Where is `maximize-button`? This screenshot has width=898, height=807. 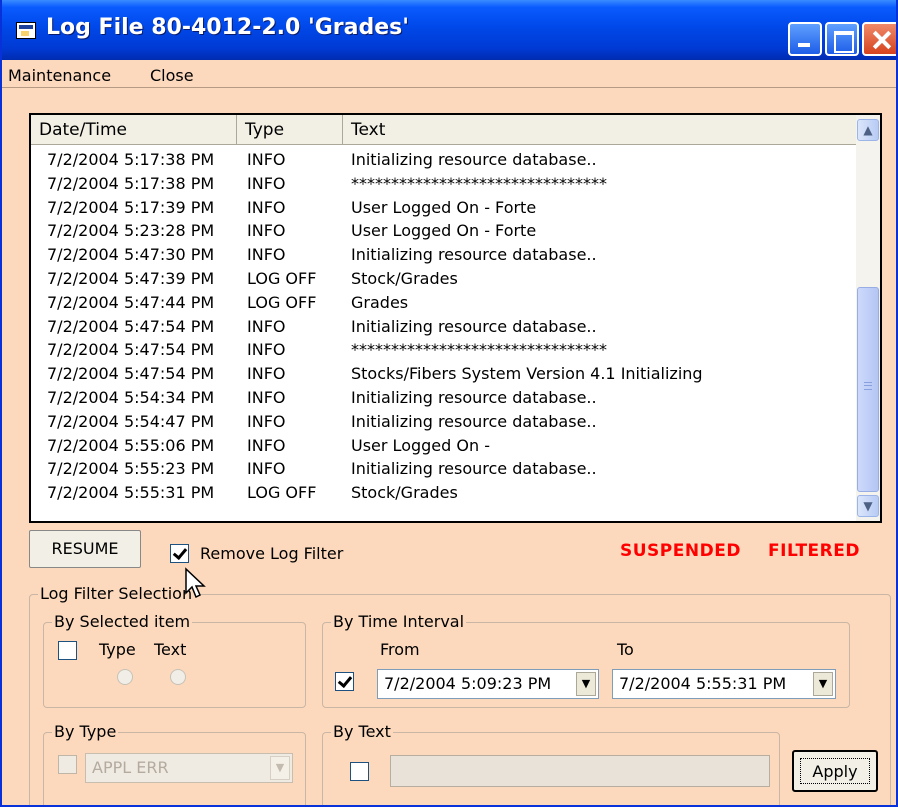
maximize-button is located at coordinates (842, 39).